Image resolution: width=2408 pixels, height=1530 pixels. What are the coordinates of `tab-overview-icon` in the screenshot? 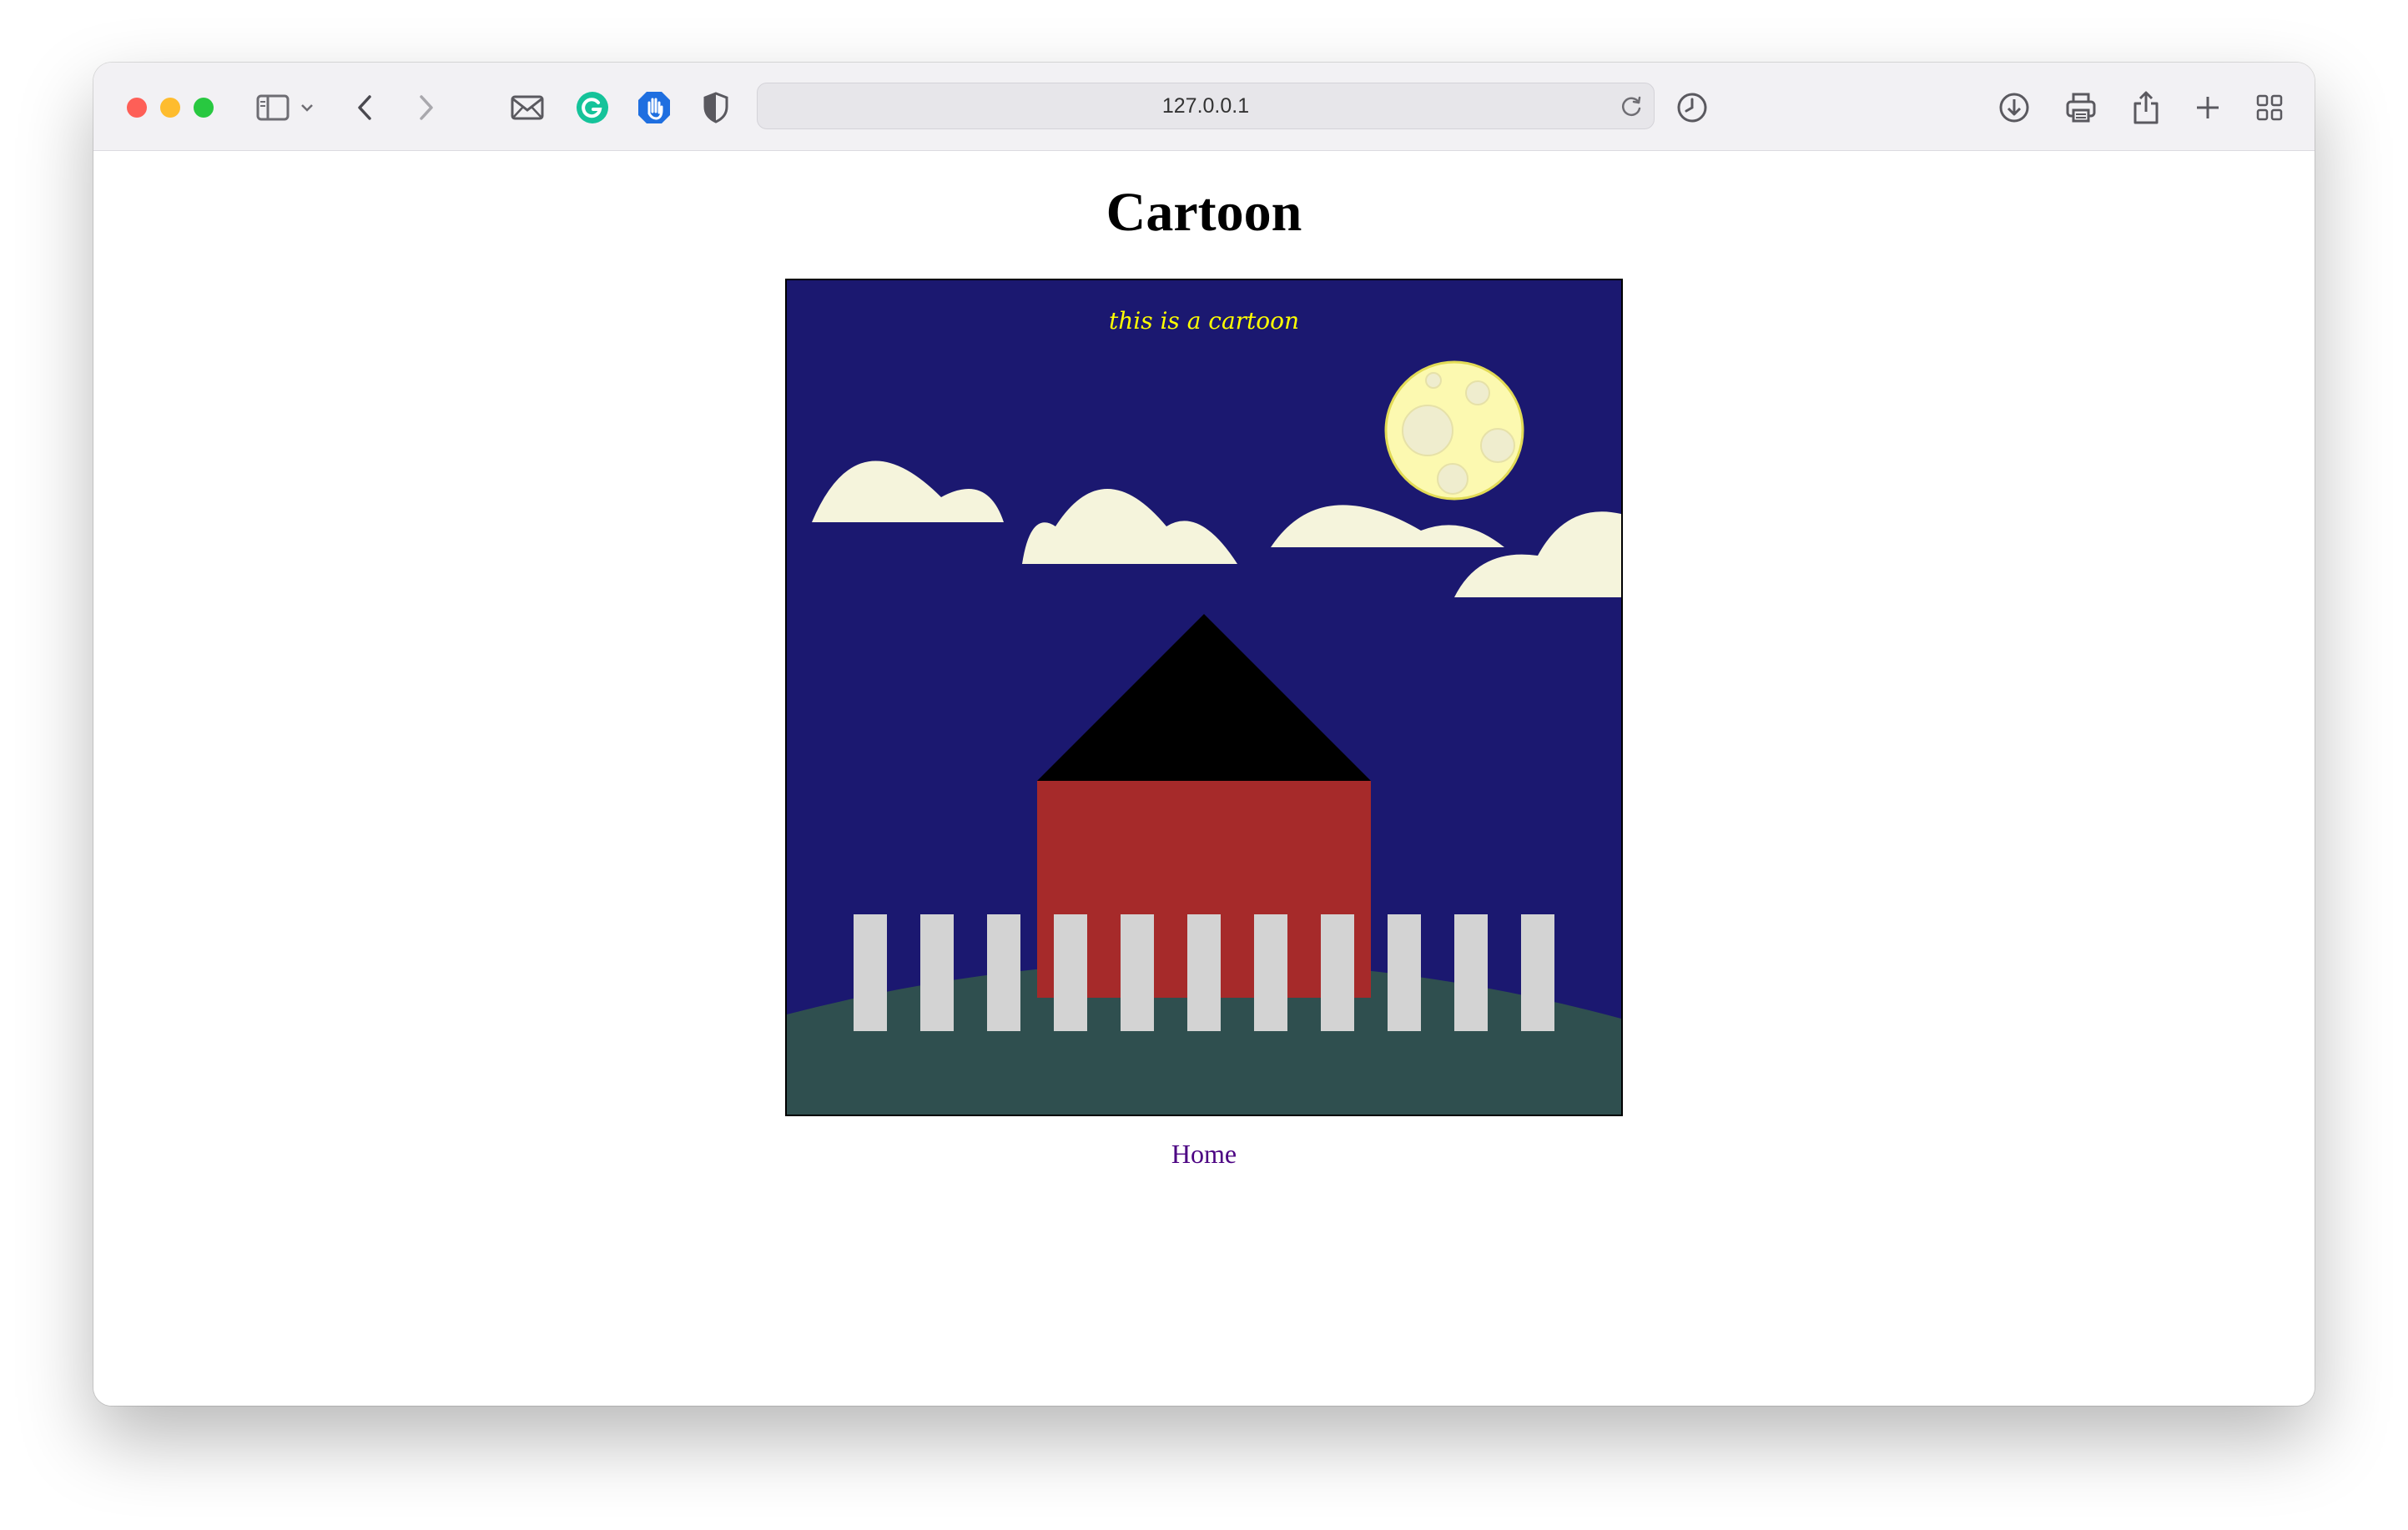 It's located at (2269, 108).